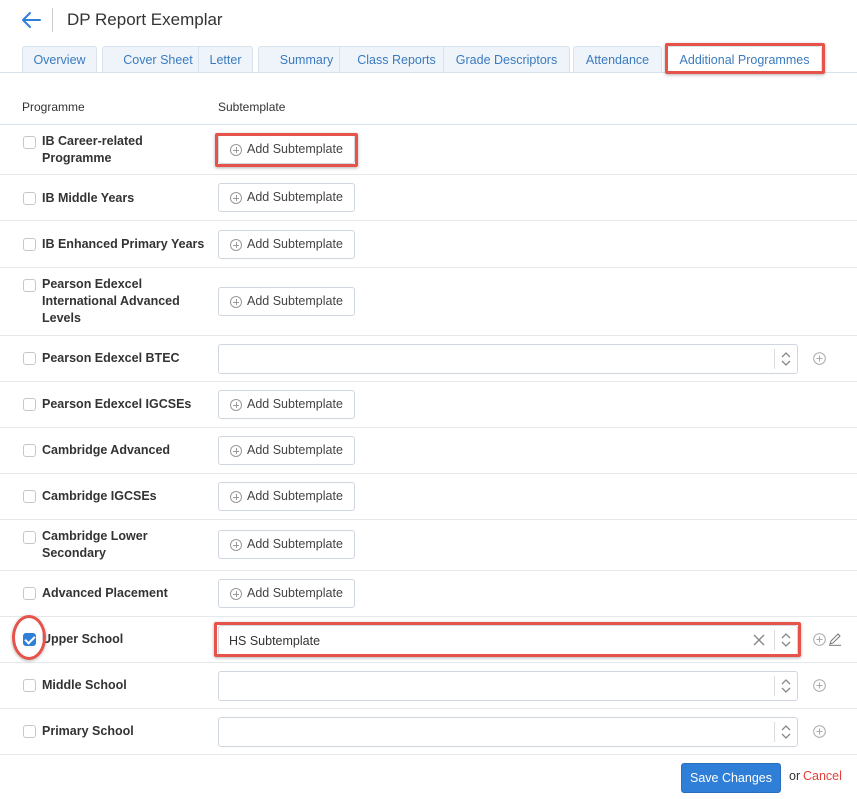  Describe the element at coordinates (59, 59) in the screenshot. I see `tab-overview: Overview` at that location.